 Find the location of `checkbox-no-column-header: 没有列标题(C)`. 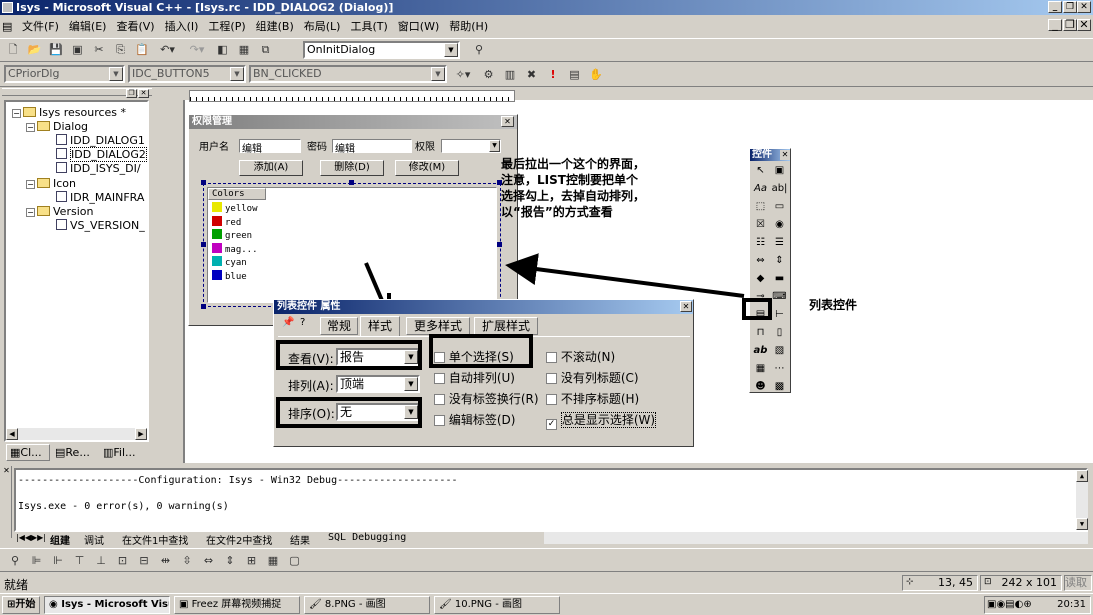

checkbox-no-column-header: 没有列标题(C) is located at coordinates (592, 377).